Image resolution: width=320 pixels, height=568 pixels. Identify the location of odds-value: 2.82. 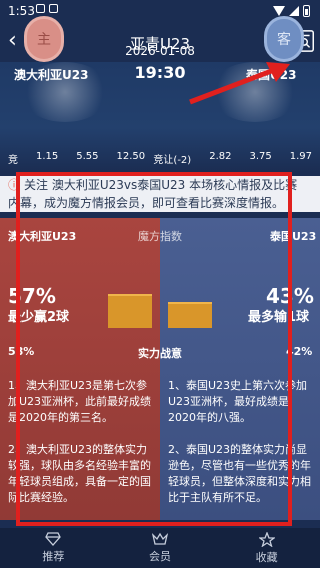
(220, 156).